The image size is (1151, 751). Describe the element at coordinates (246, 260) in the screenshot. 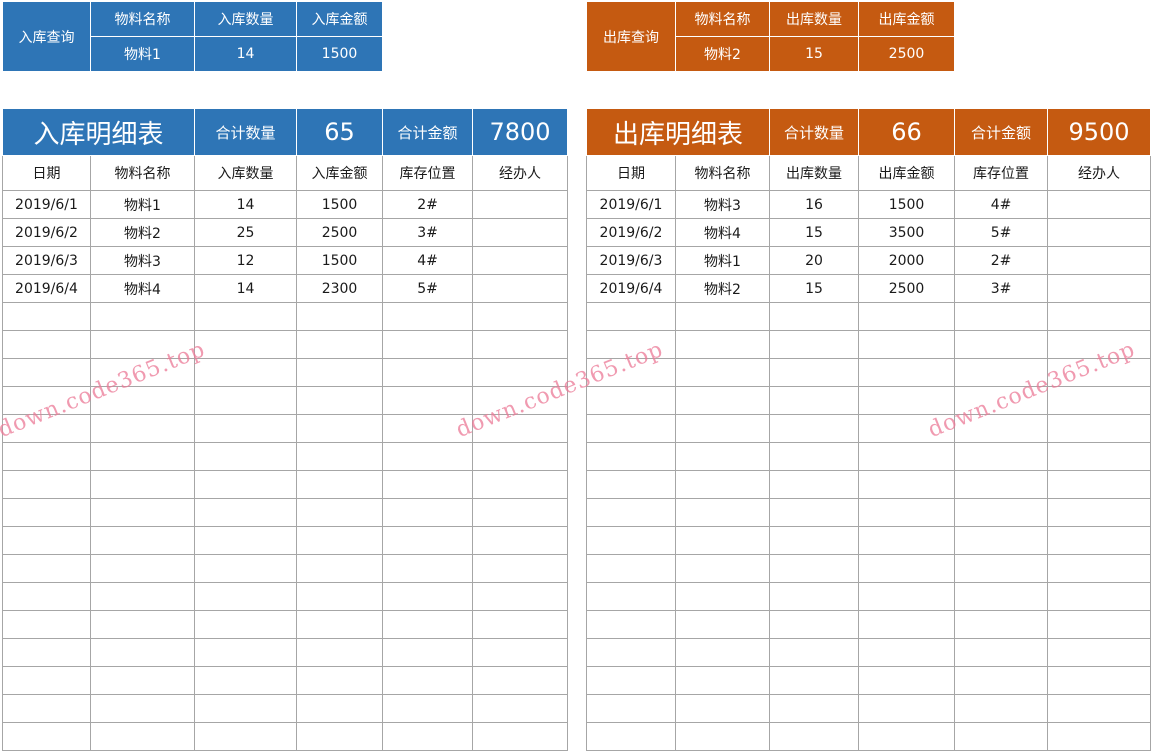

I see `table-cell: 12` at that location.